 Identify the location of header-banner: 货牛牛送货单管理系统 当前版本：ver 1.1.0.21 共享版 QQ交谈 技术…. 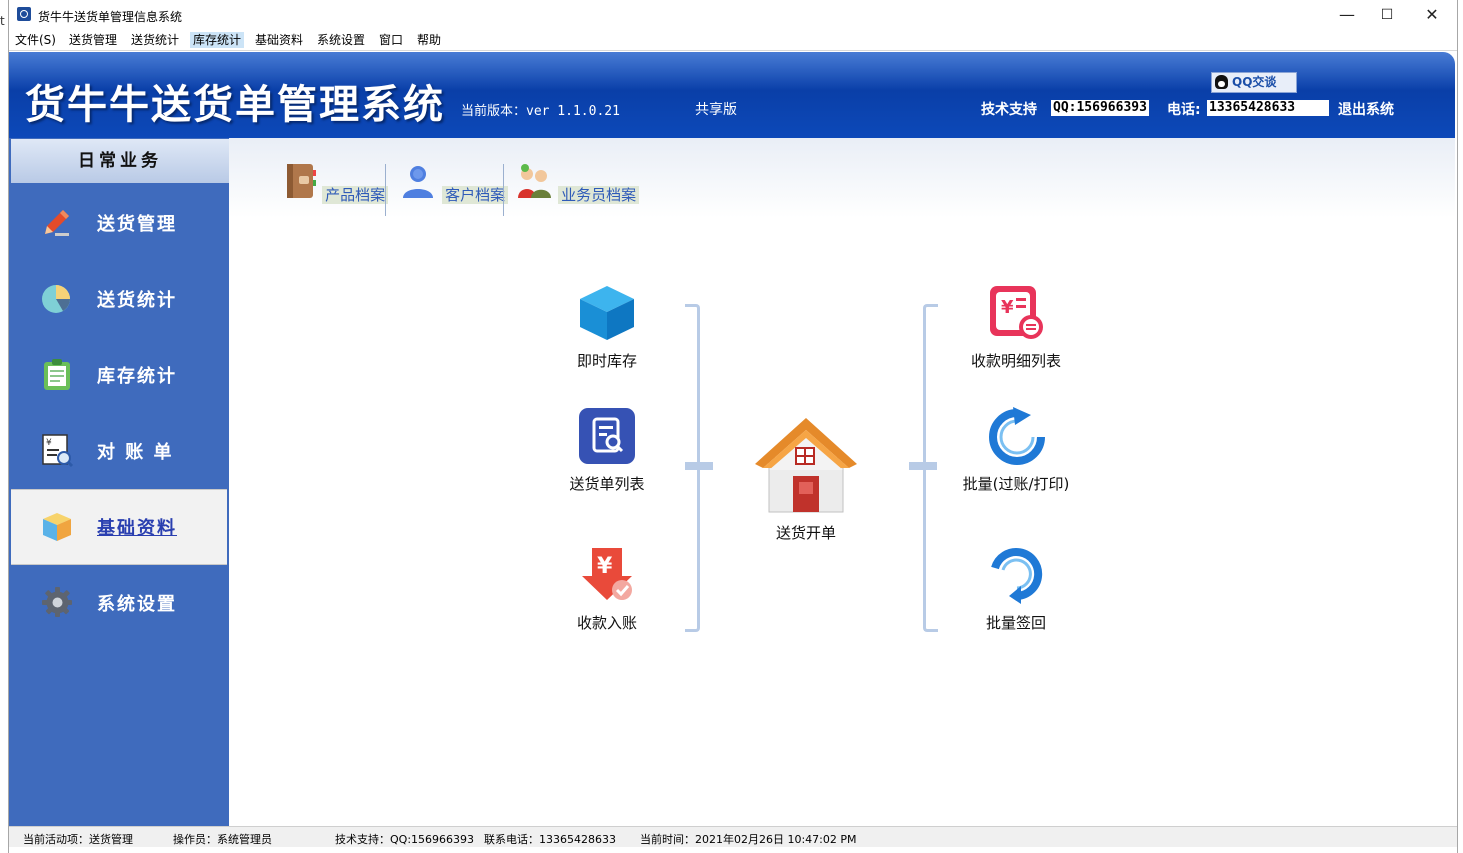
(732, 95).